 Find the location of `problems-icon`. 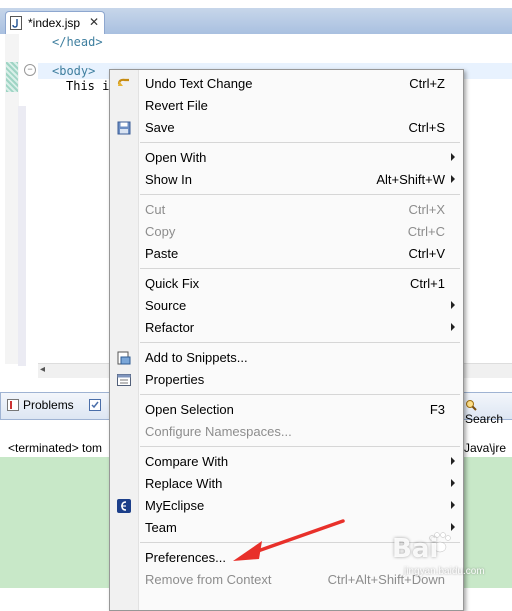

problems-icon is located at coordinates (13, 405).